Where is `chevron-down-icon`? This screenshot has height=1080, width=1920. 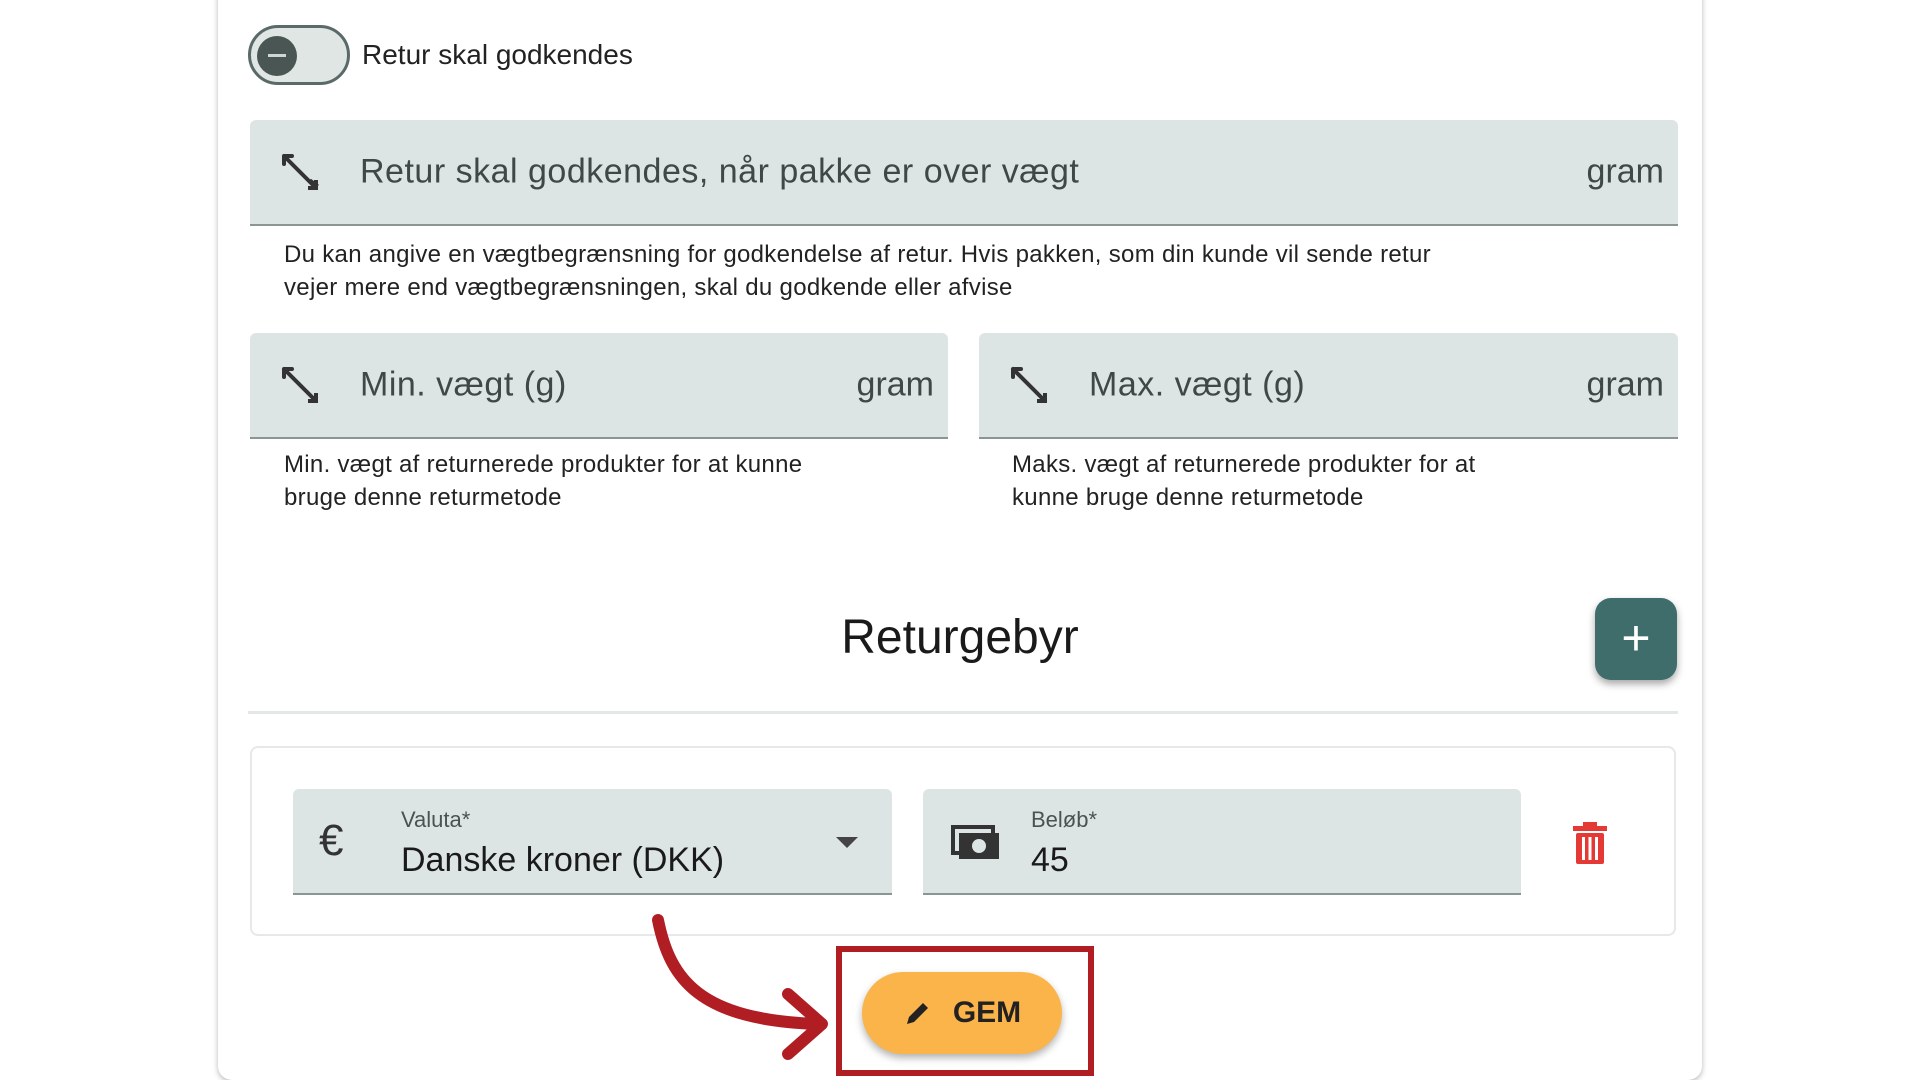
chevron-down-icon is located at coordinates (847, 842).